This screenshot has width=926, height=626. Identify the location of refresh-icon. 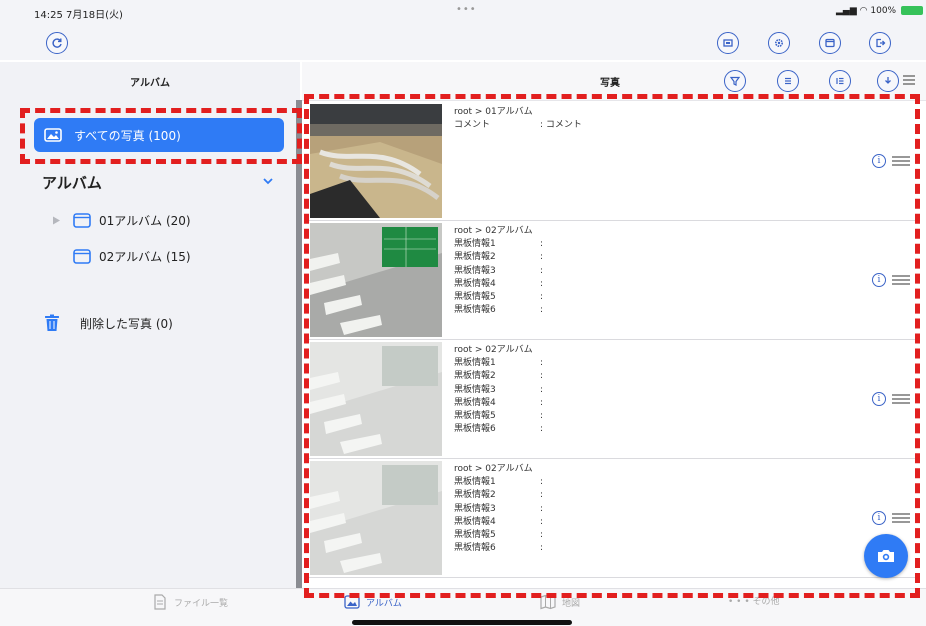
(57, 43).